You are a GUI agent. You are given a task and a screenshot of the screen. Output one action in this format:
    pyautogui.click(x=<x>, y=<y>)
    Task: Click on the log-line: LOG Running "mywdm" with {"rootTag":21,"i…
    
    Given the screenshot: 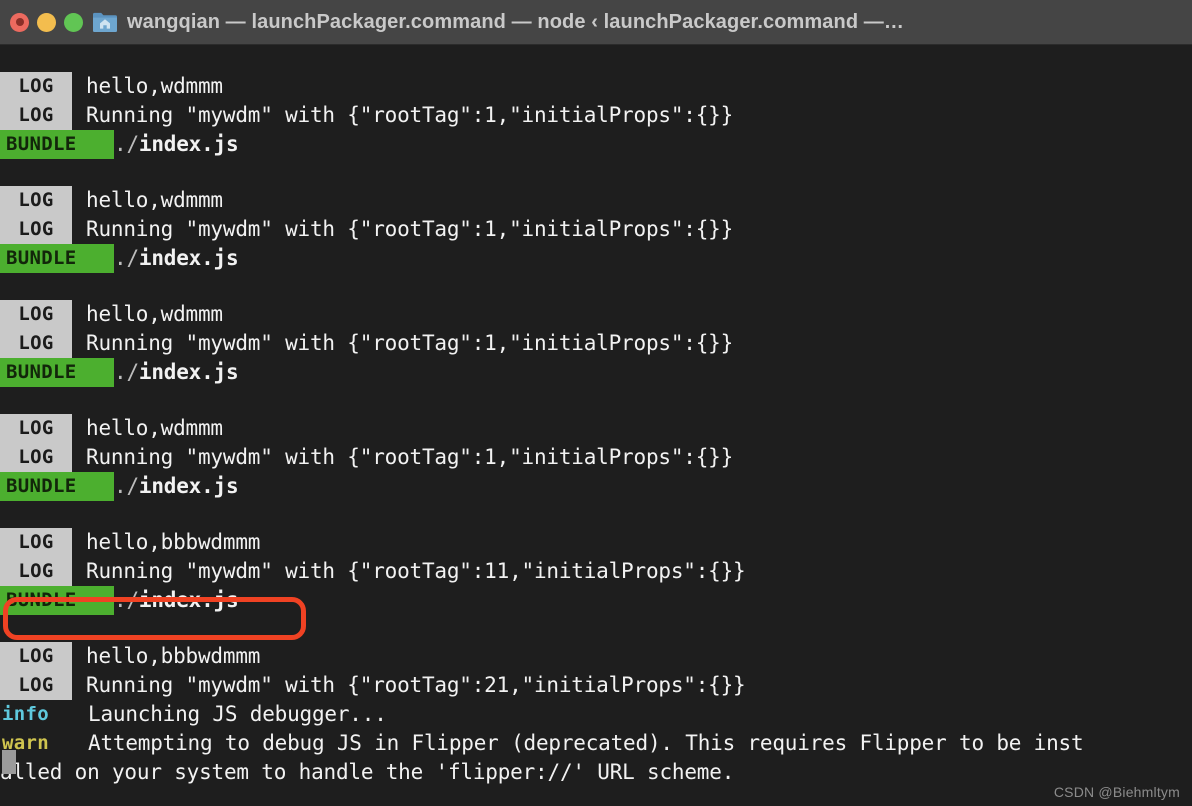 What is the action you would take?
    pyautogui.click(x=596, y=685)
    